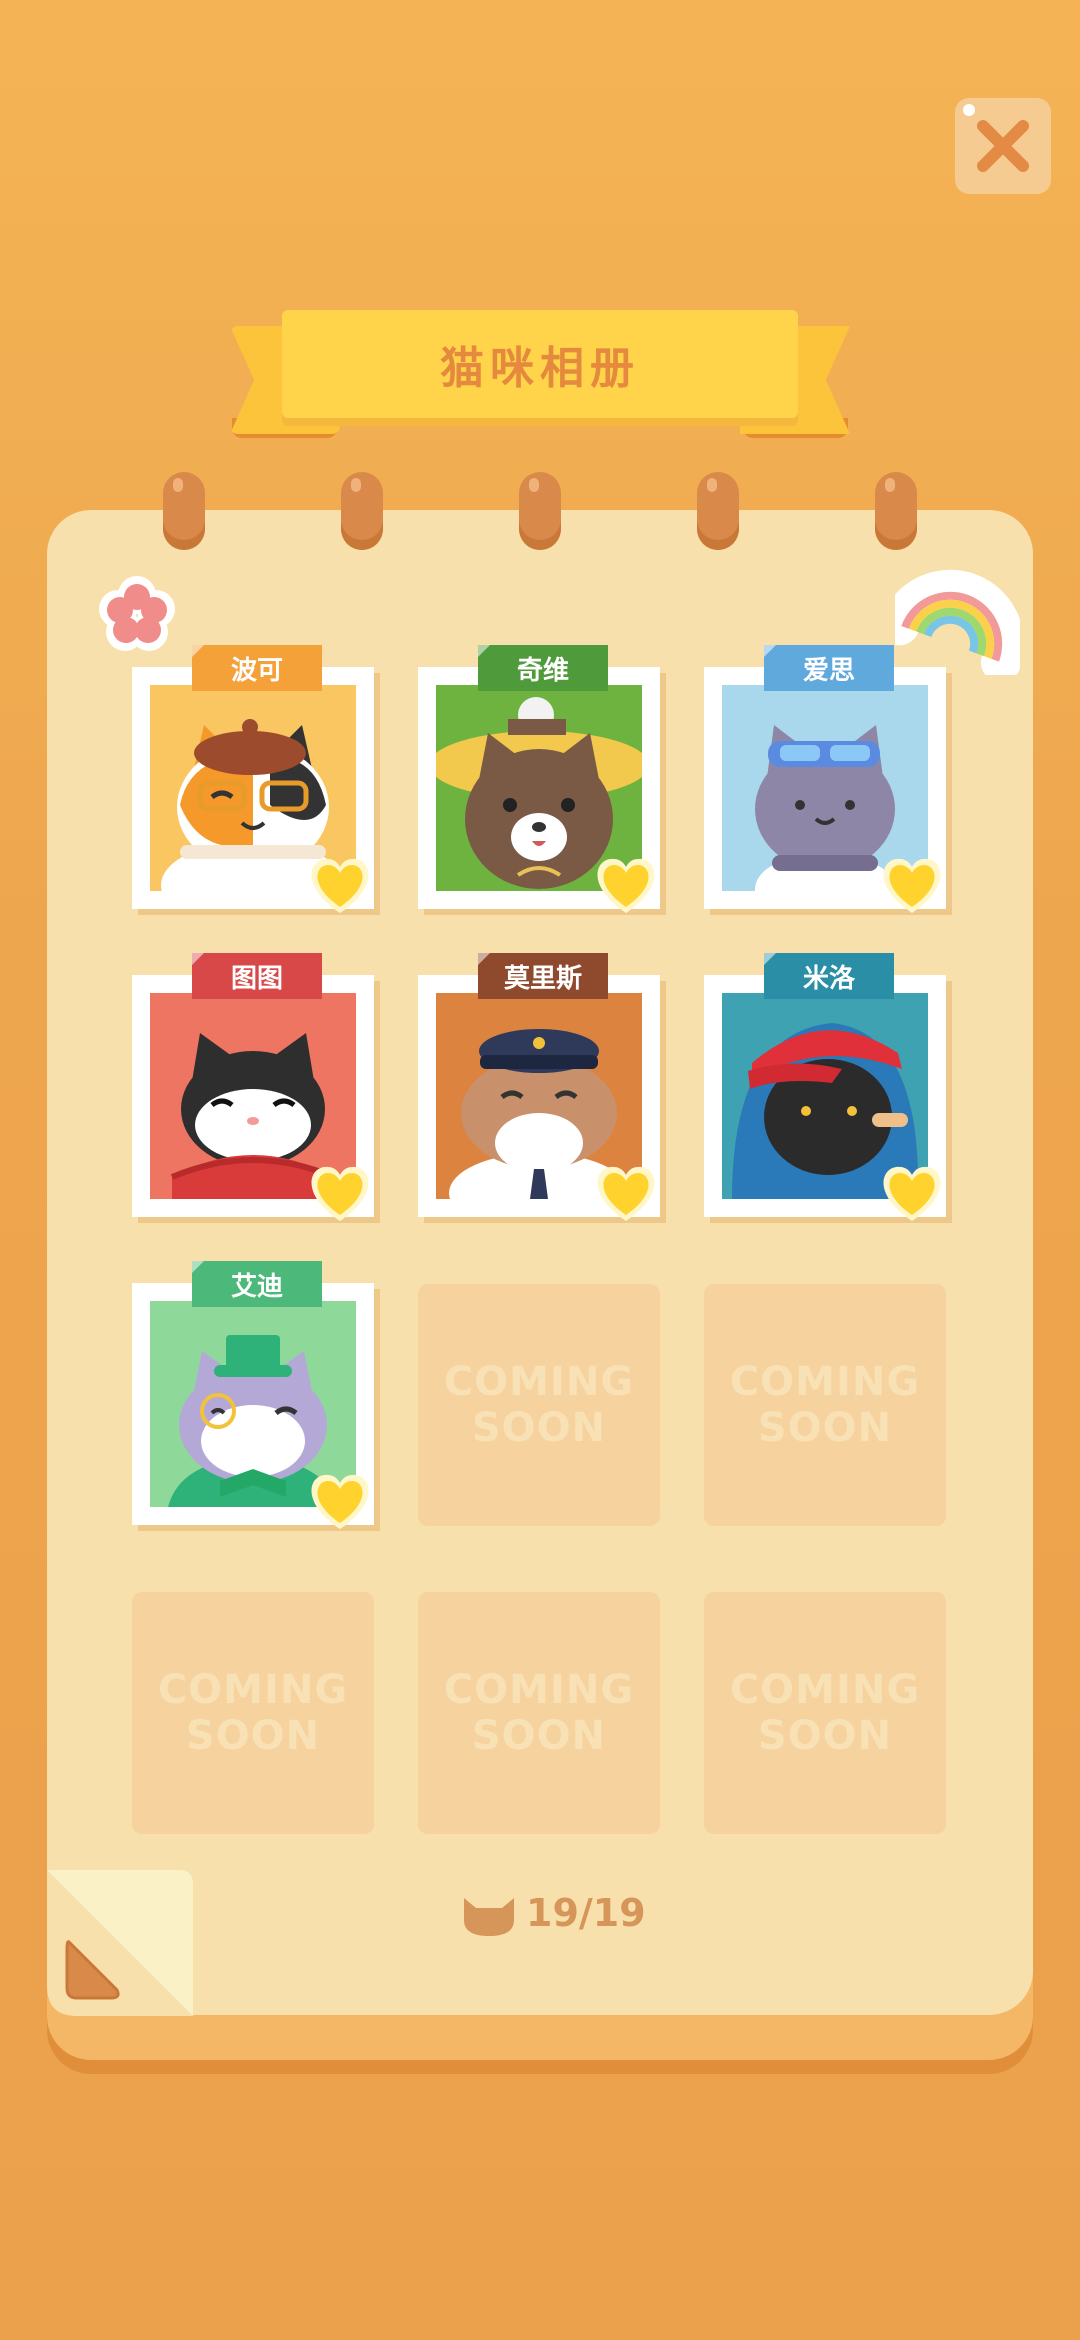 This screenshot has height=2340, width=1080. I want to click on cat-card-aidi: 艾迪, so click(253, 1395).